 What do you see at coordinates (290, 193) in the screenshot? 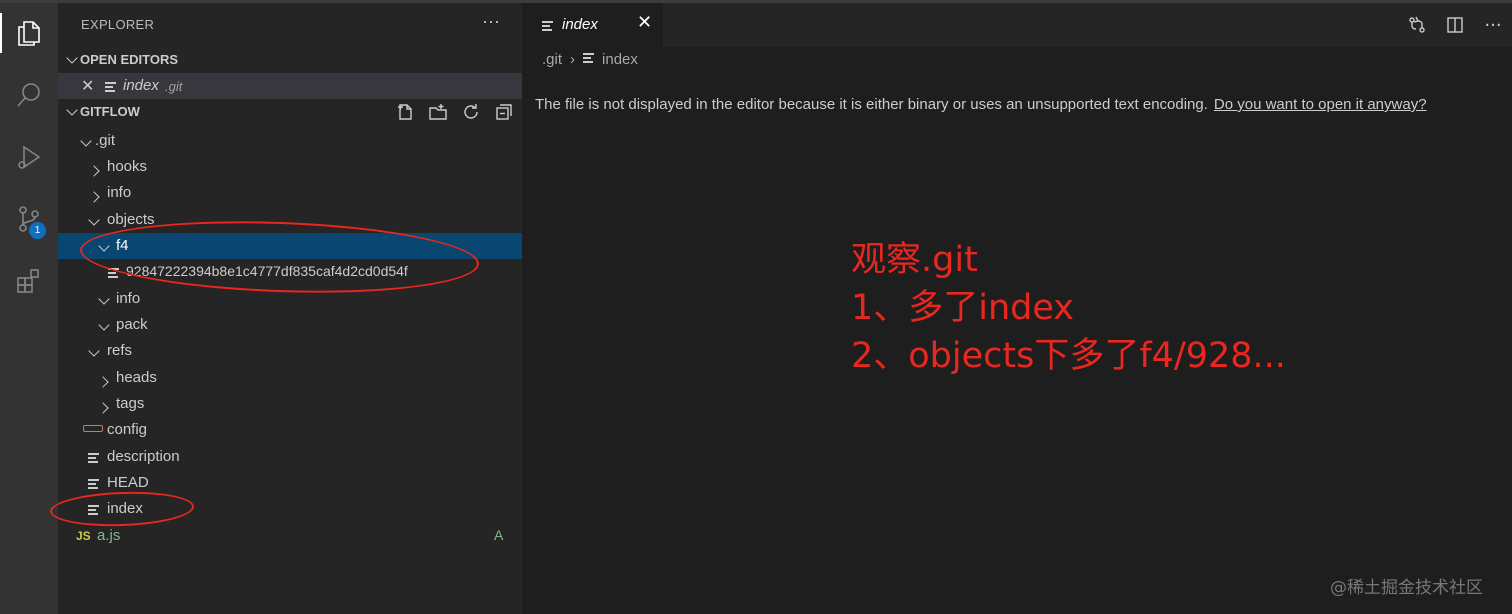
I see `tree-folder: info` at bounding box center [290, 193].